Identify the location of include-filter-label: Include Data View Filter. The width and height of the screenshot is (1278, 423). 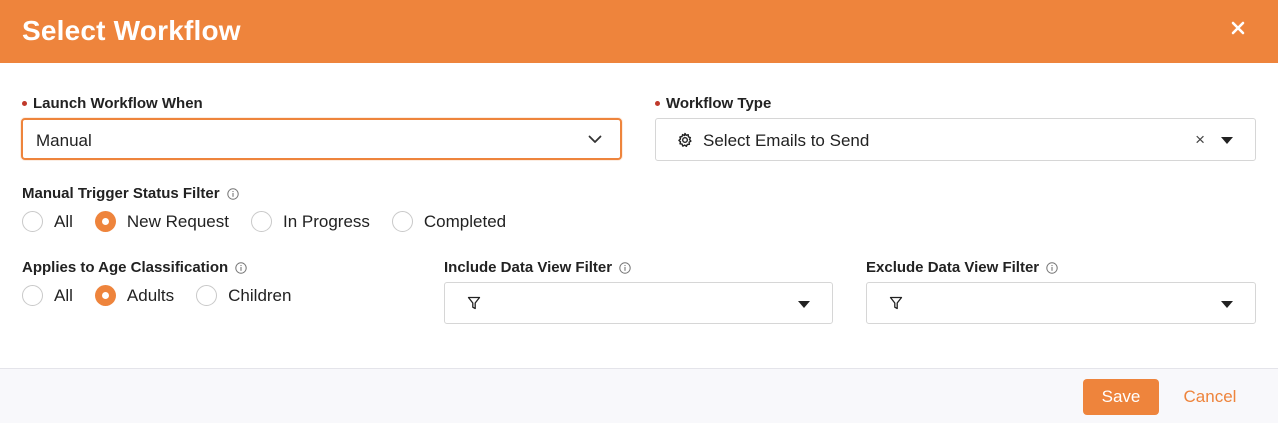
(537, 267).